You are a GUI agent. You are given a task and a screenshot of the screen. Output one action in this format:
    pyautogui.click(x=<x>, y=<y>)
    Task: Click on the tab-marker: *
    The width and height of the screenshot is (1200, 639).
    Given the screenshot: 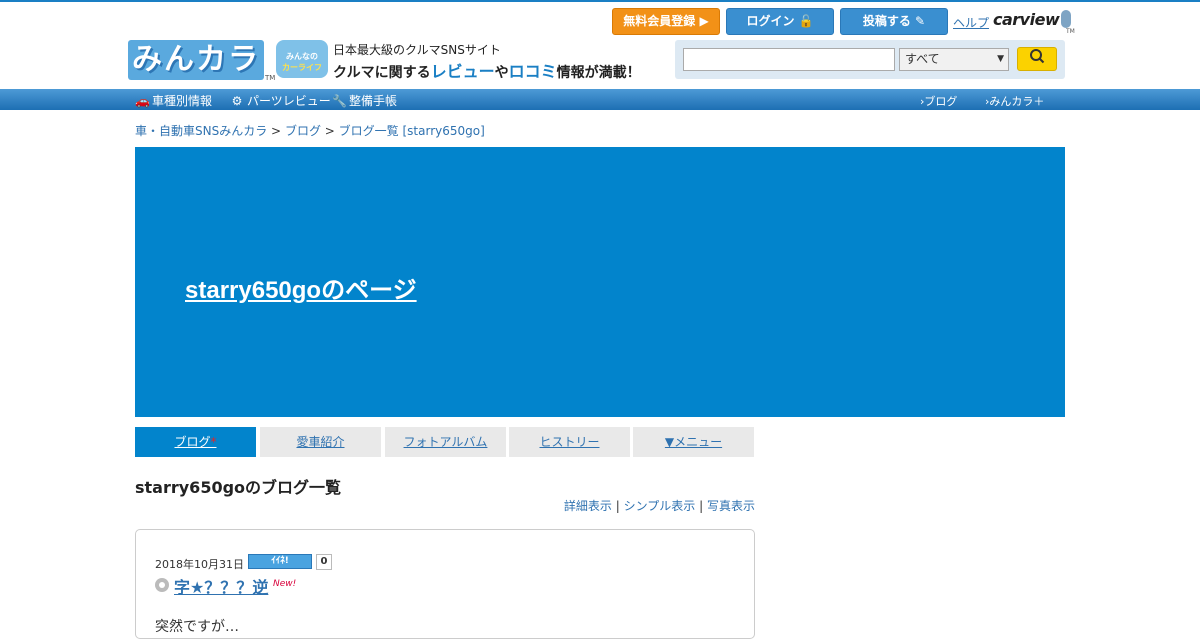 What is the action you would take?
    pyautogui.click(x=213, y=442)
    